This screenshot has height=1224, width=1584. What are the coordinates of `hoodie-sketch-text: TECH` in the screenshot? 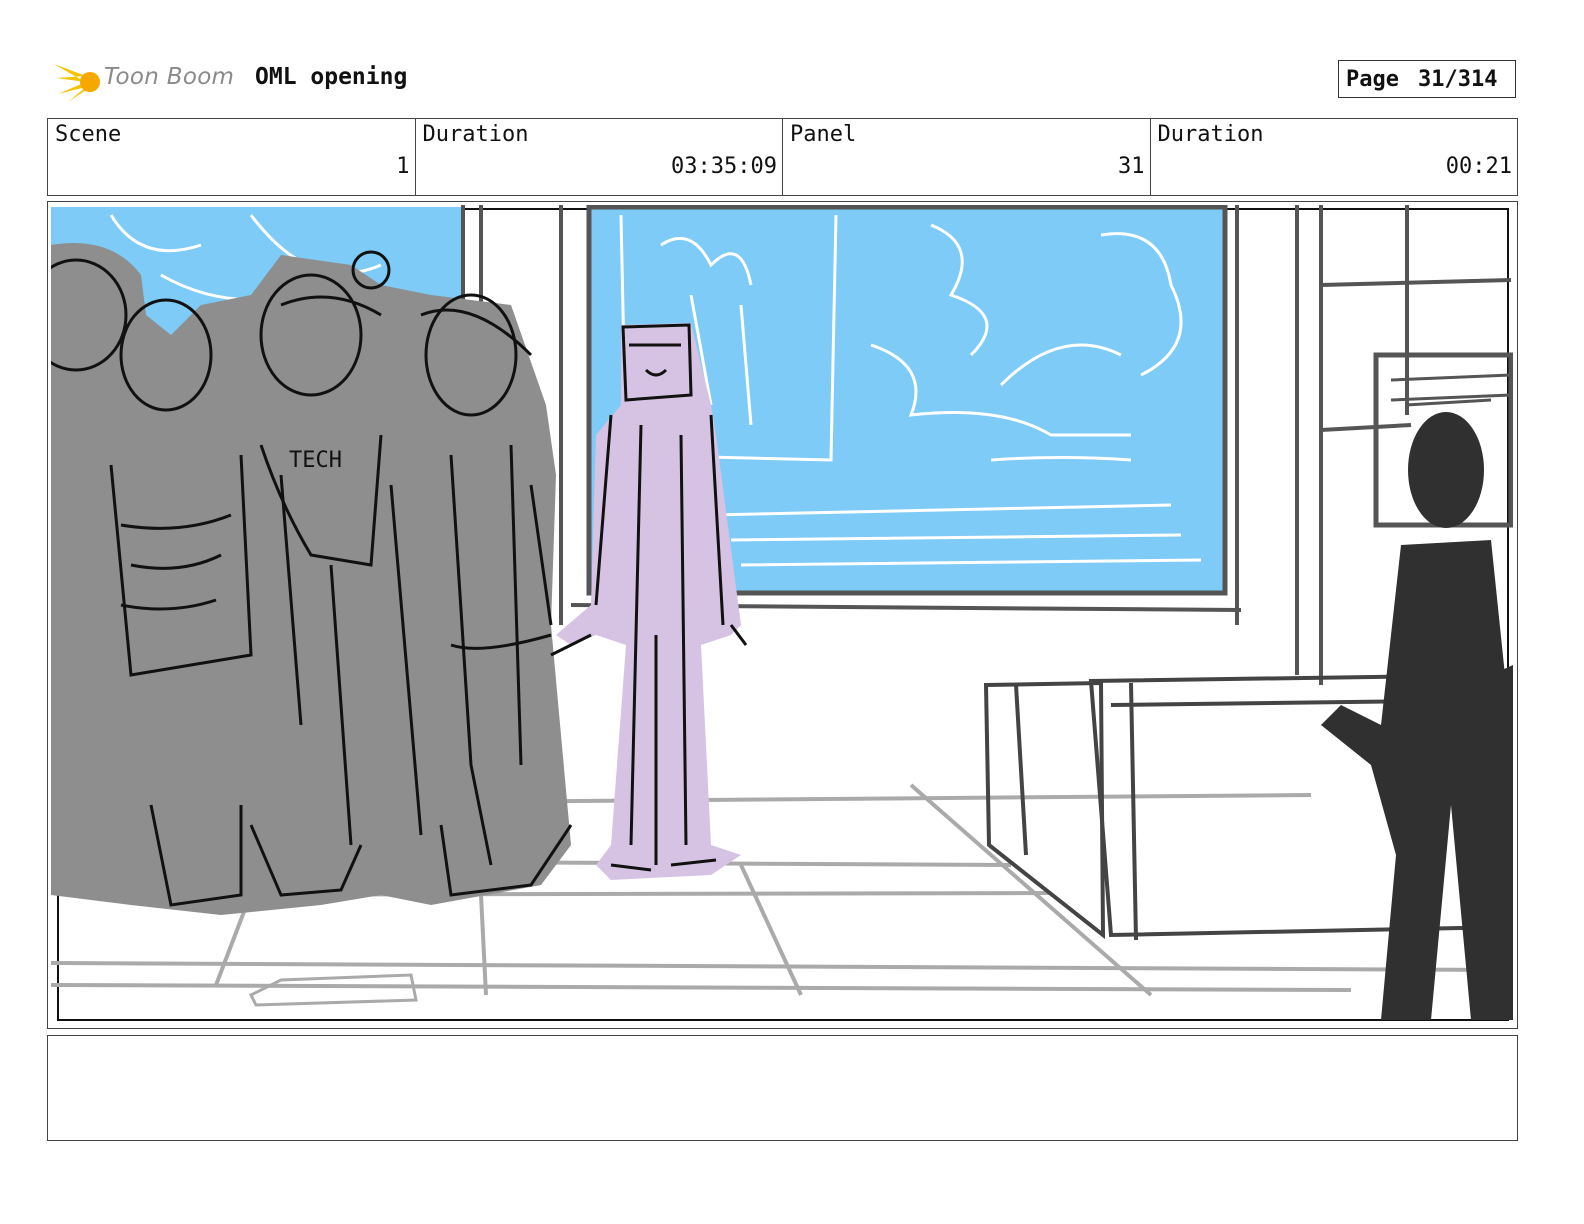 It's located at (315, 460).